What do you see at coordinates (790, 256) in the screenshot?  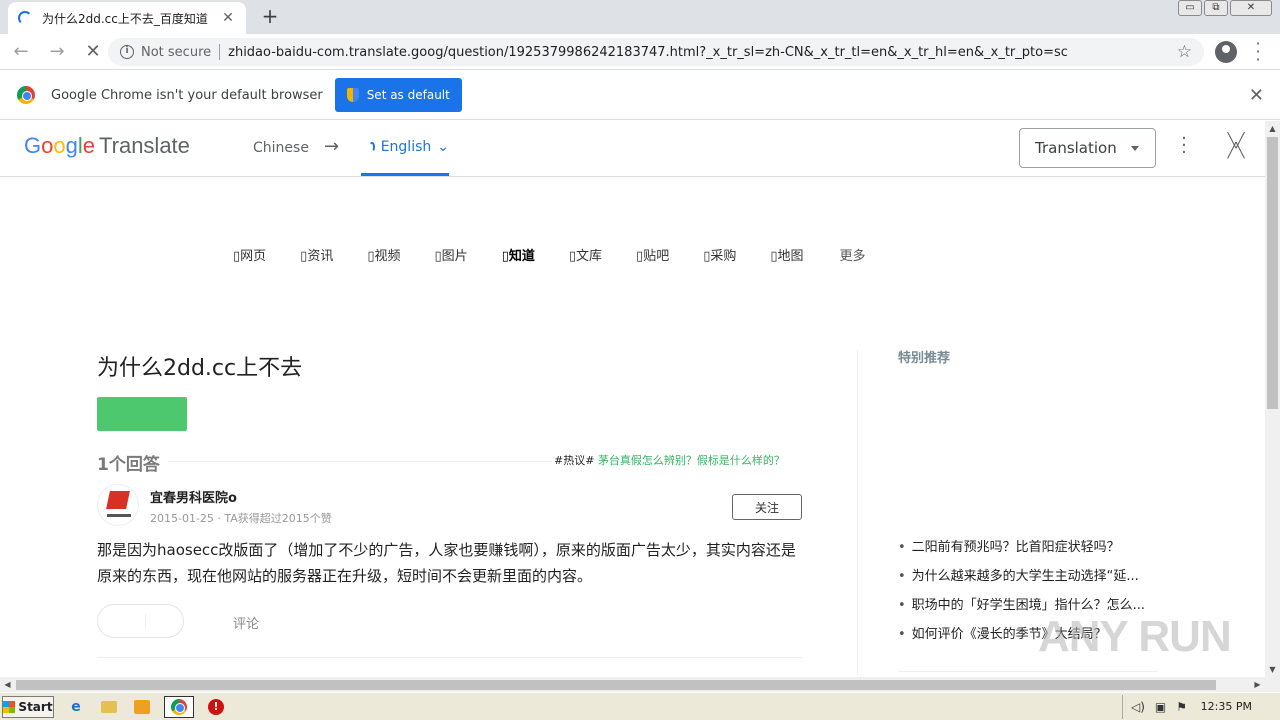 I see `nav-item-label: 地图` at bounding box center [790, 256].